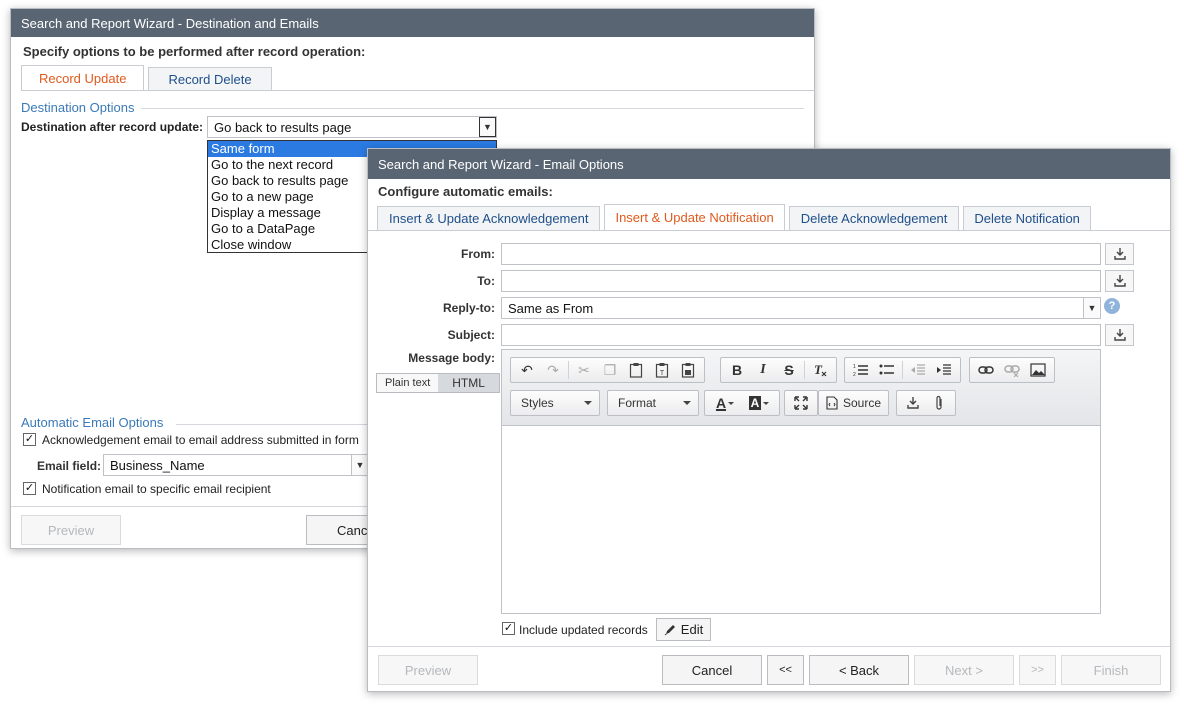 Image resolution: width=1184 pixels, height=707 pixels. Describe the element at coordinates (472, 108) in the screenshot. I see `destination-options-rule` at that location.